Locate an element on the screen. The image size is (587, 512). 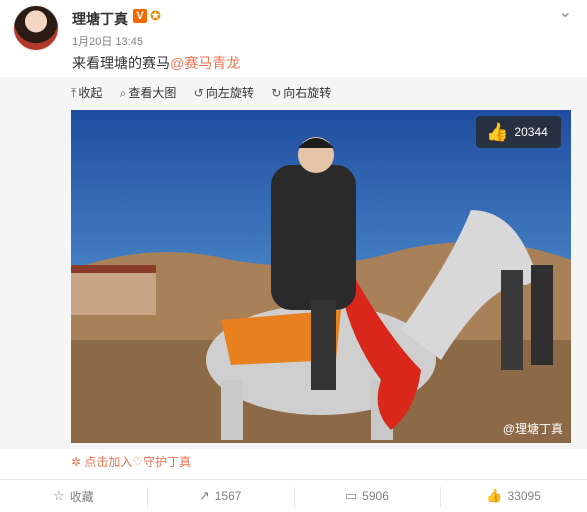
watermark: @理塘丁真 is located at coordinates (532, 429).